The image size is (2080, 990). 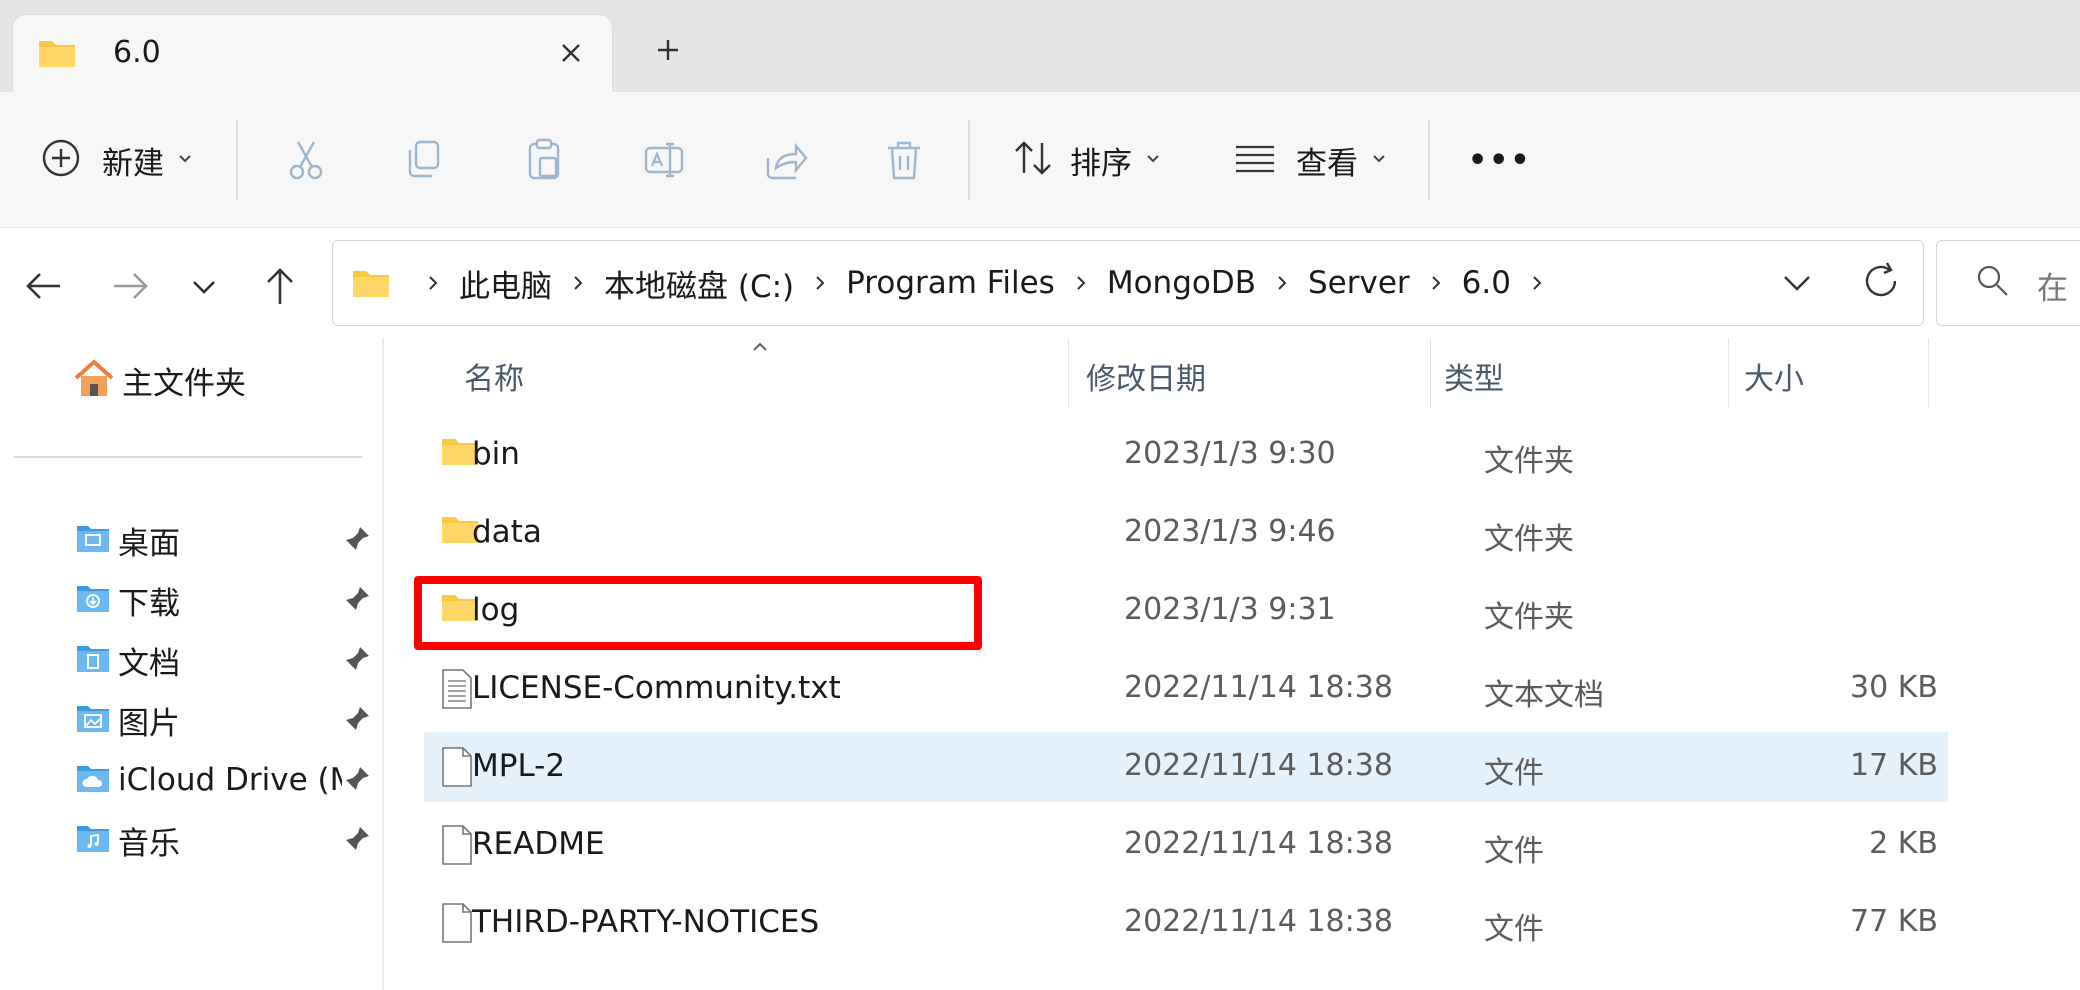 What do you see at coordinates (1486, 283) in the screenshot?
I see `breadcrumb-6-0: 6.0` at bounding box center [1486, 283].